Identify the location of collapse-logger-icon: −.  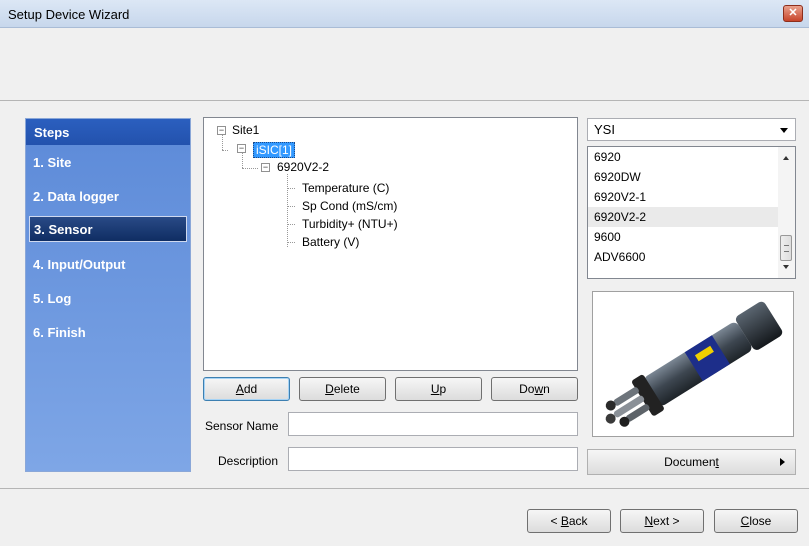
(241, 148).